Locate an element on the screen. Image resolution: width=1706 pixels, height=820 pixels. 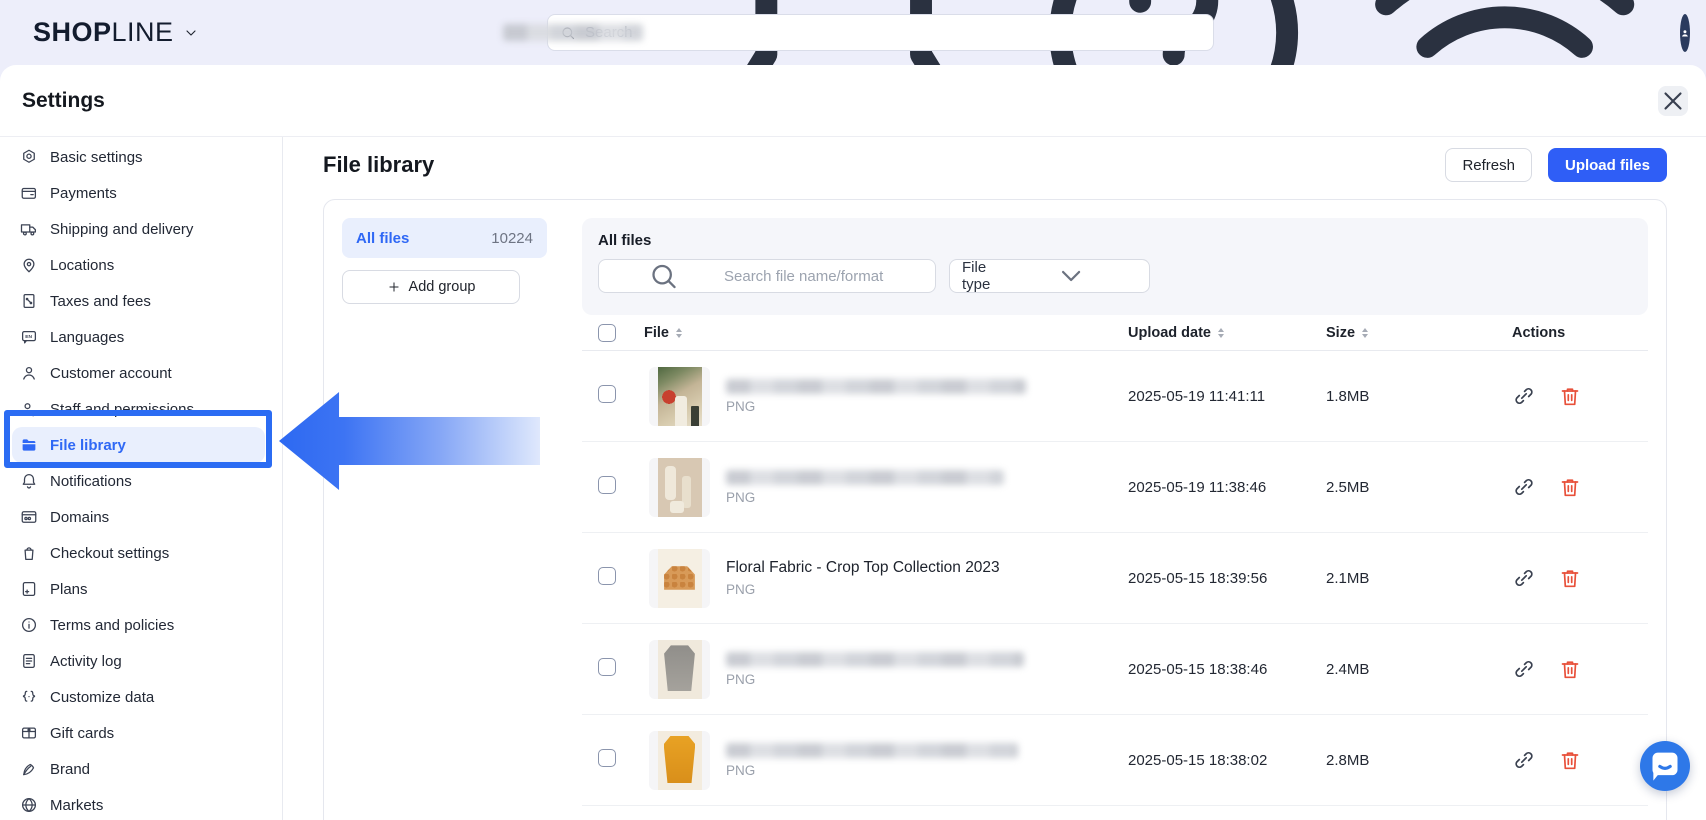
sidebar-item-label: Shipping and delivery is located at coordinates (122, 229).